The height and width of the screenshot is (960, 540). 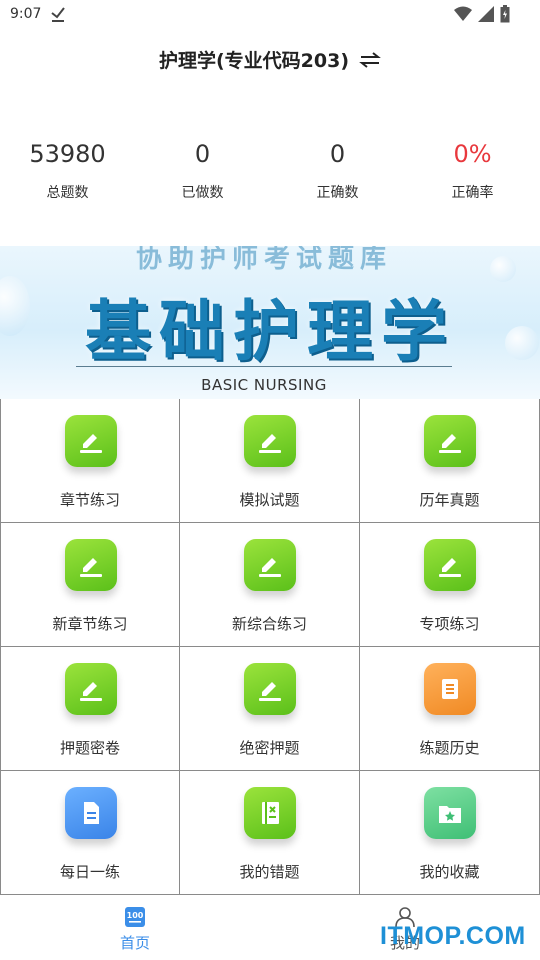 I want to click on grid-item-label: 我的收藏, so click(x=449, y=872).